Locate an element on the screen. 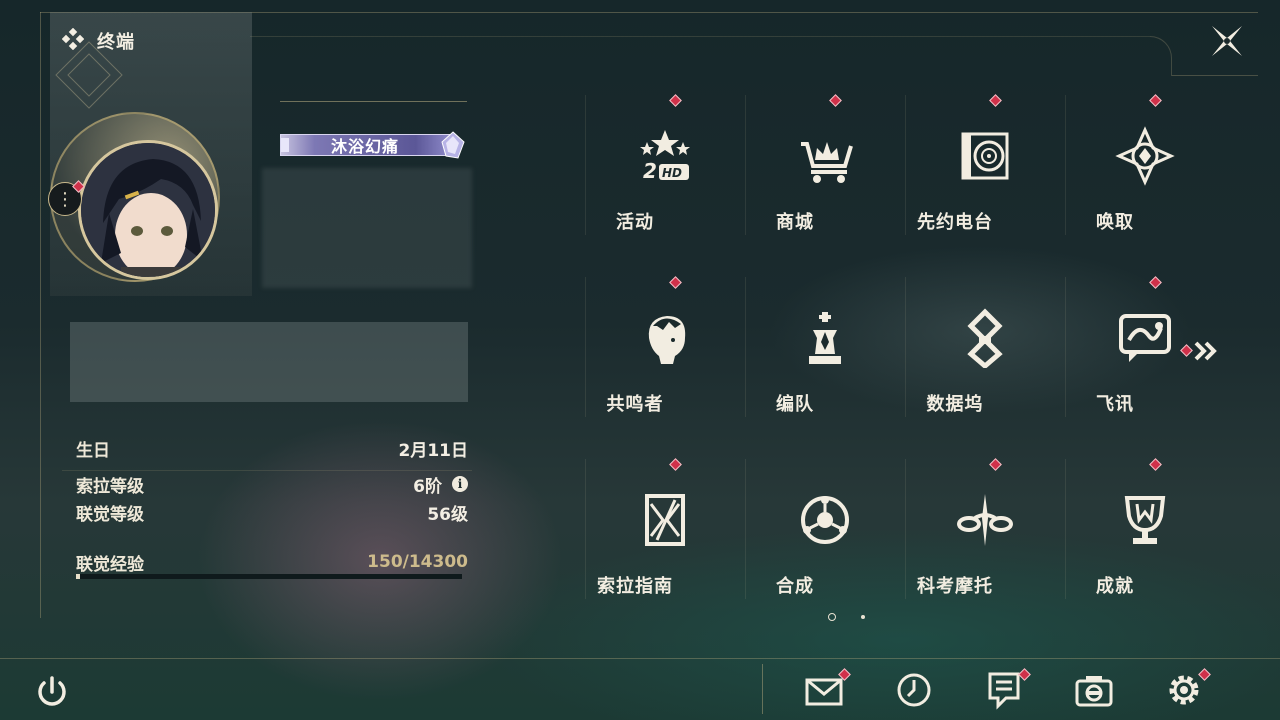 The height and width of the screenshot is (720, 1280). menu-item-radio: 先约电台 is located at coordinates (985, 186).